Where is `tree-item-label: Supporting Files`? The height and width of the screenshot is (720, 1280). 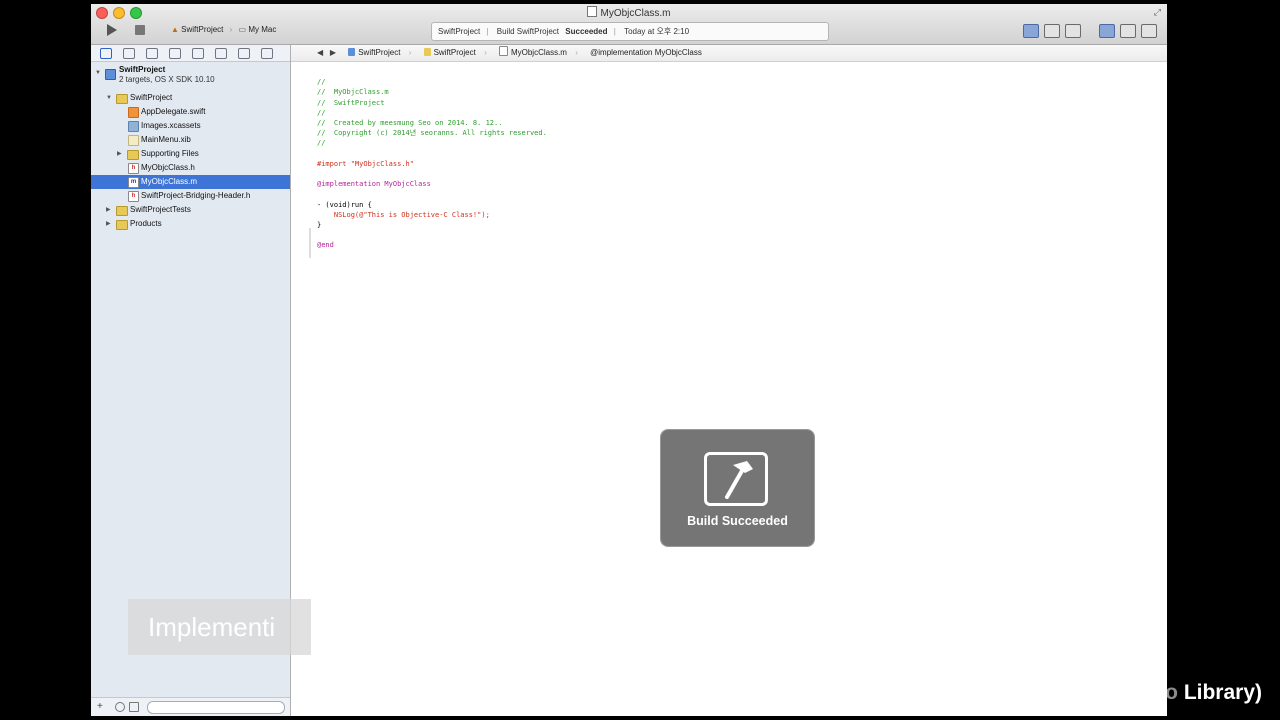 tree-item-label: Supporting Files is located at coordinates (170, 153).